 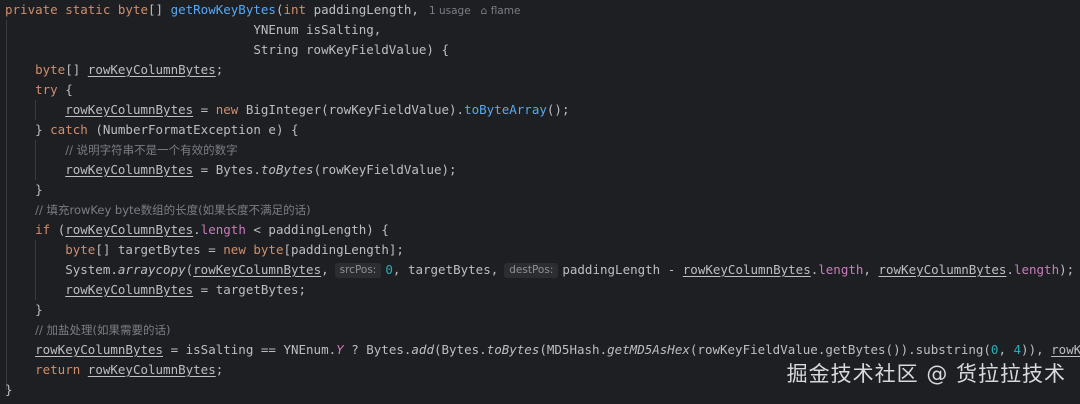 What do you see at coordinates (155, 290) in the screenshot?
I see `code-line: rowKeyColumnBytes = targetBytes;` at bounding box center [155, 290].